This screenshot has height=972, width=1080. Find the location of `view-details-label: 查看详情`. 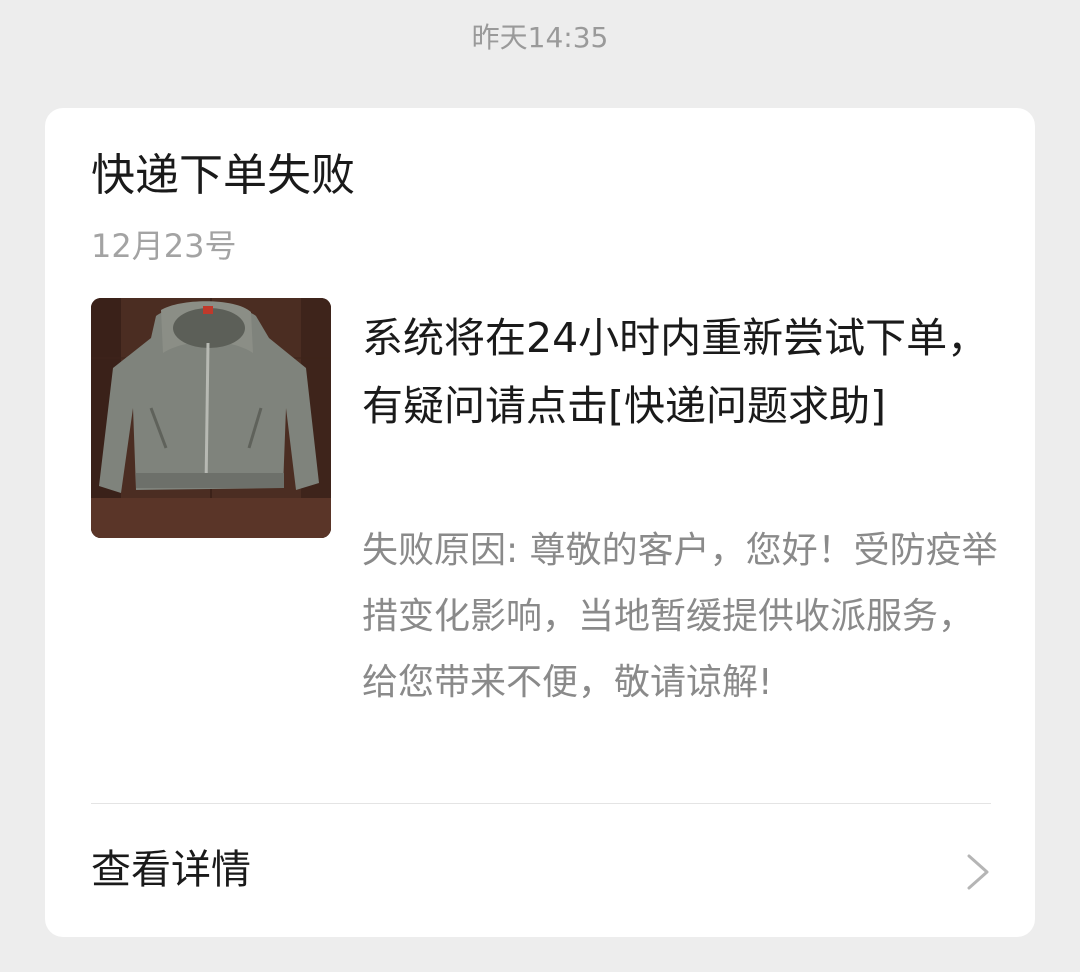

view-details-label: 查看详情 is located at coordinates (171, 870).